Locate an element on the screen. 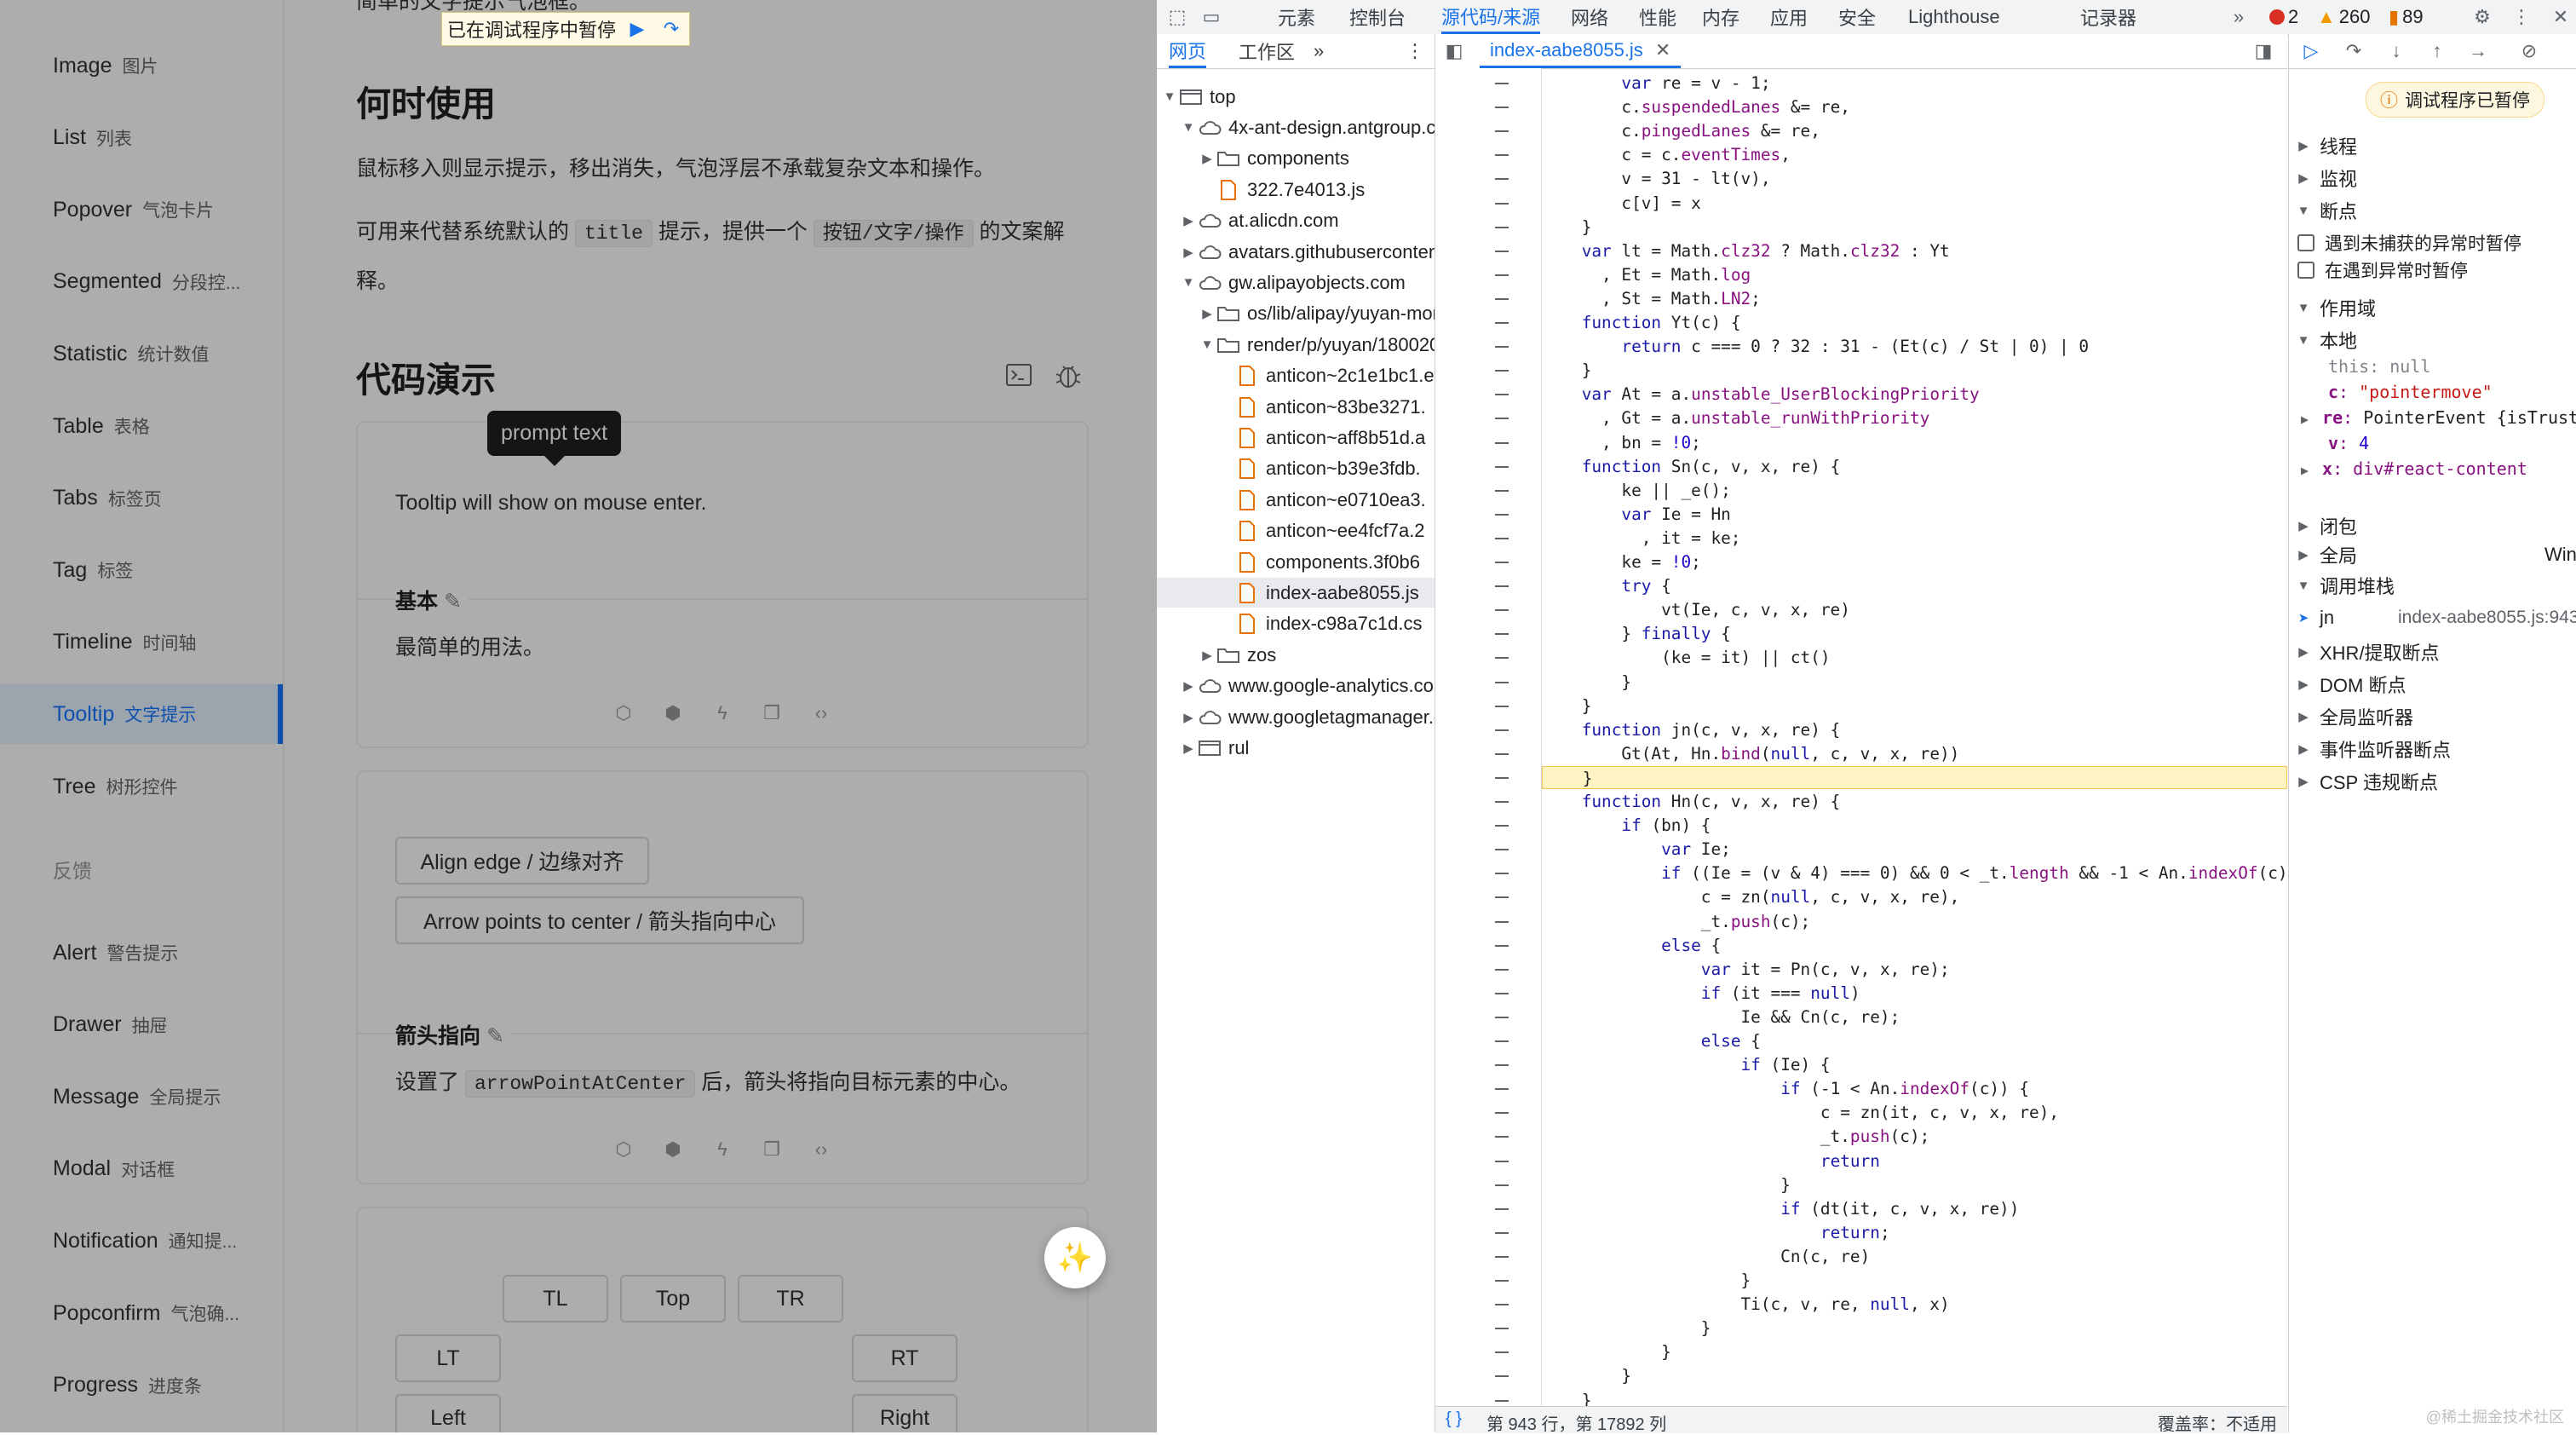 Image resolution: width=2576 pixels, height=1435 pixels. align-edge-button: Align edge / 边缘对齐 is located at coordinates (522, 861).